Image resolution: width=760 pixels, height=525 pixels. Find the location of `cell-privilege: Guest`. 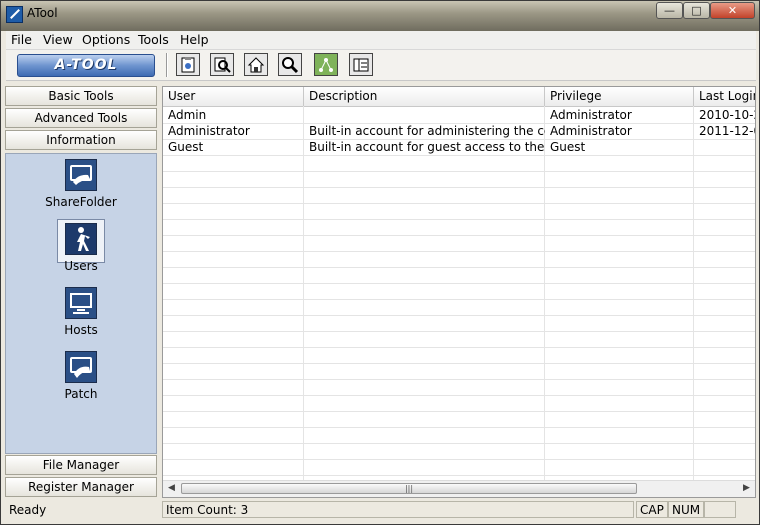

cell-privilege: Guest is located at coordinates (568, 147).